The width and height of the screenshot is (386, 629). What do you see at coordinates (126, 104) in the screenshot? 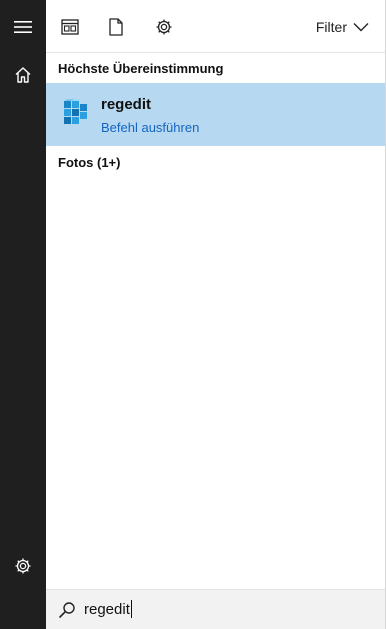
I see `result-title: regedit` at bounding box center [126, 104].